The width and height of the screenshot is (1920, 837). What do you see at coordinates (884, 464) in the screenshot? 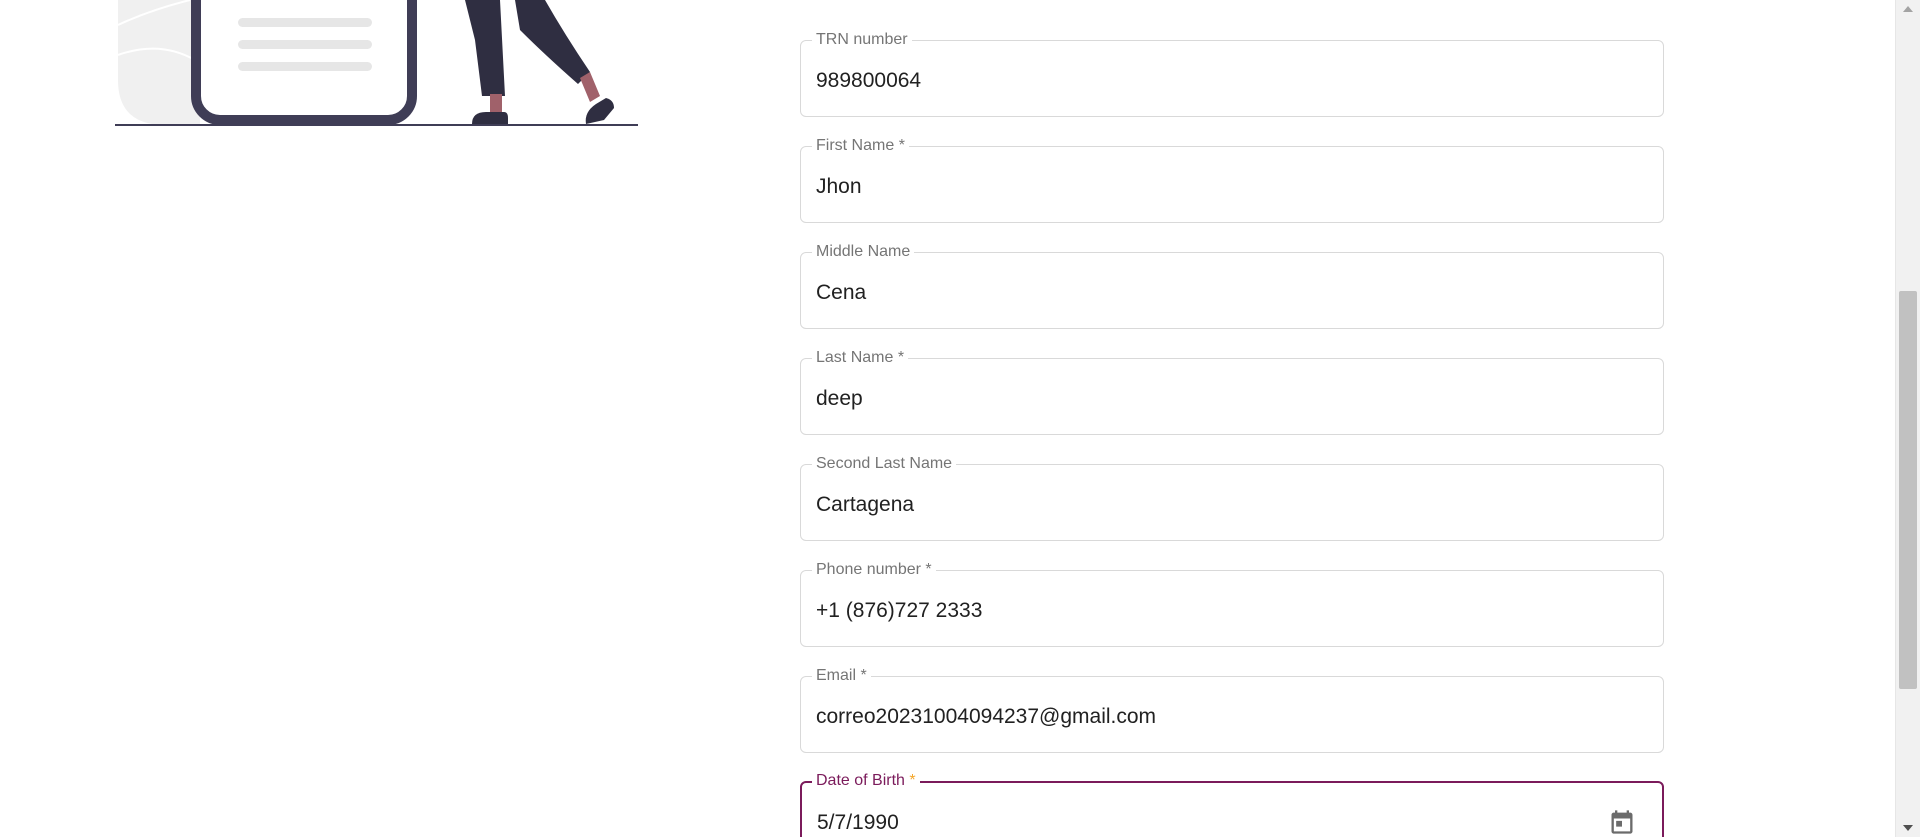
I see `second-last-name-label: Second Last Name` at bounding box center [884, 464].